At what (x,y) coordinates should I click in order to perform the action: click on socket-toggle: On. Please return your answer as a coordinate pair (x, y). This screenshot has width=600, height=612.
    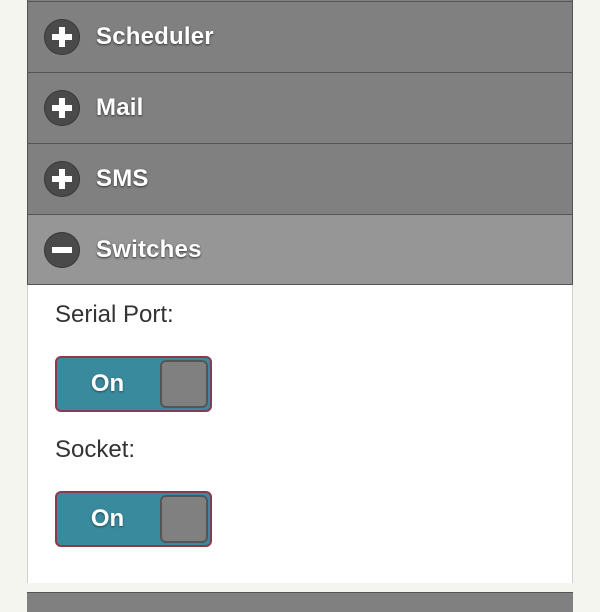
    Looking at the image, I should click on (133, 519).